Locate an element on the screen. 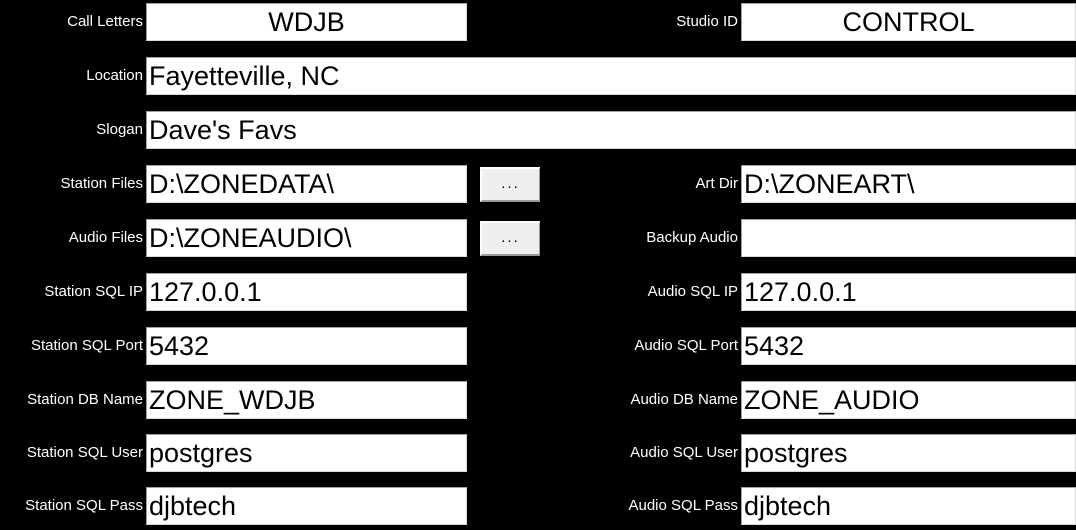 This screenshot has height=530, width=1076. form-column-left: Station SQL Pass djbtech is located at coordinates (270, 506).